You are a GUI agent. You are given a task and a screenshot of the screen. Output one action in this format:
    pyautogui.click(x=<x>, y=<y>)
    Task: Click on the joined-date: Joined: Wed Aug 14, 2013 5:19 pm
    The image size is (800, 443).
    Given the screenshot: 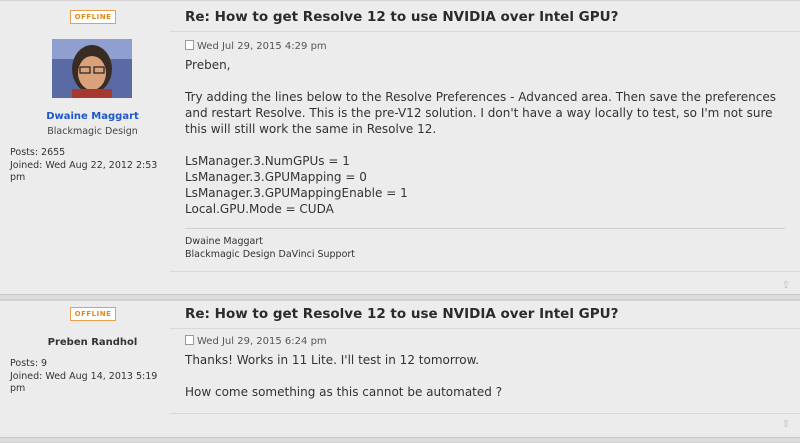 What is the action you would take?
    pyautogui.click(x=84, y=382)
    